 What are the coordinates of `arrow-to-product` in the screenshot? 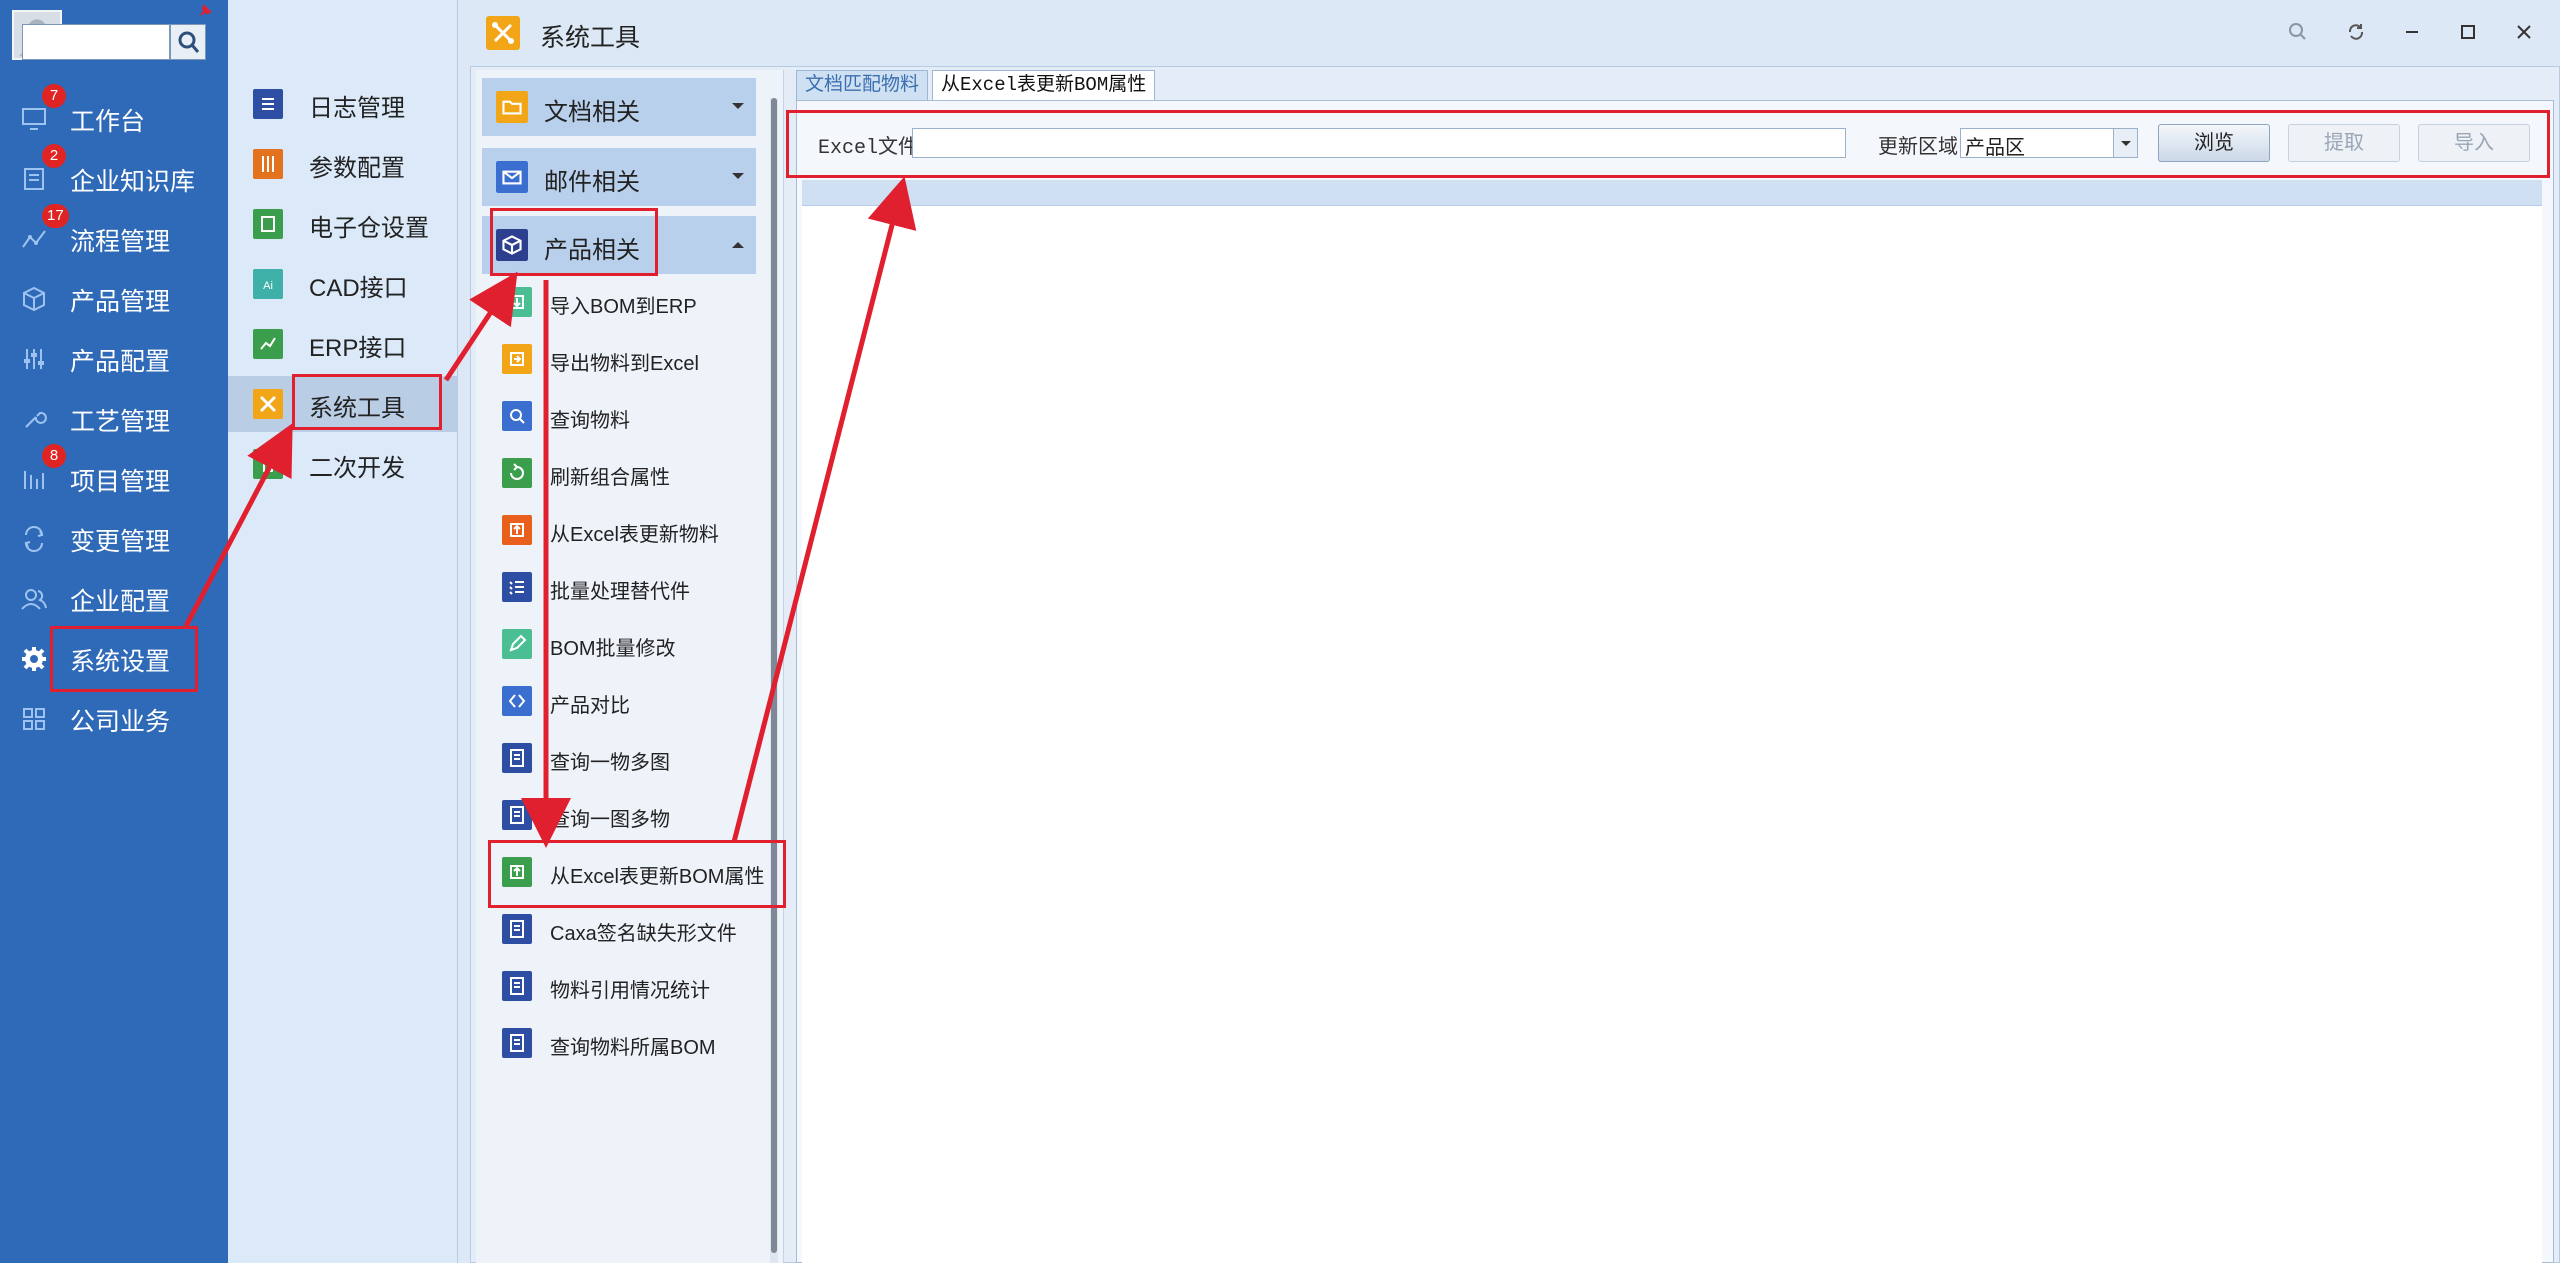 It's located at (480, 326).